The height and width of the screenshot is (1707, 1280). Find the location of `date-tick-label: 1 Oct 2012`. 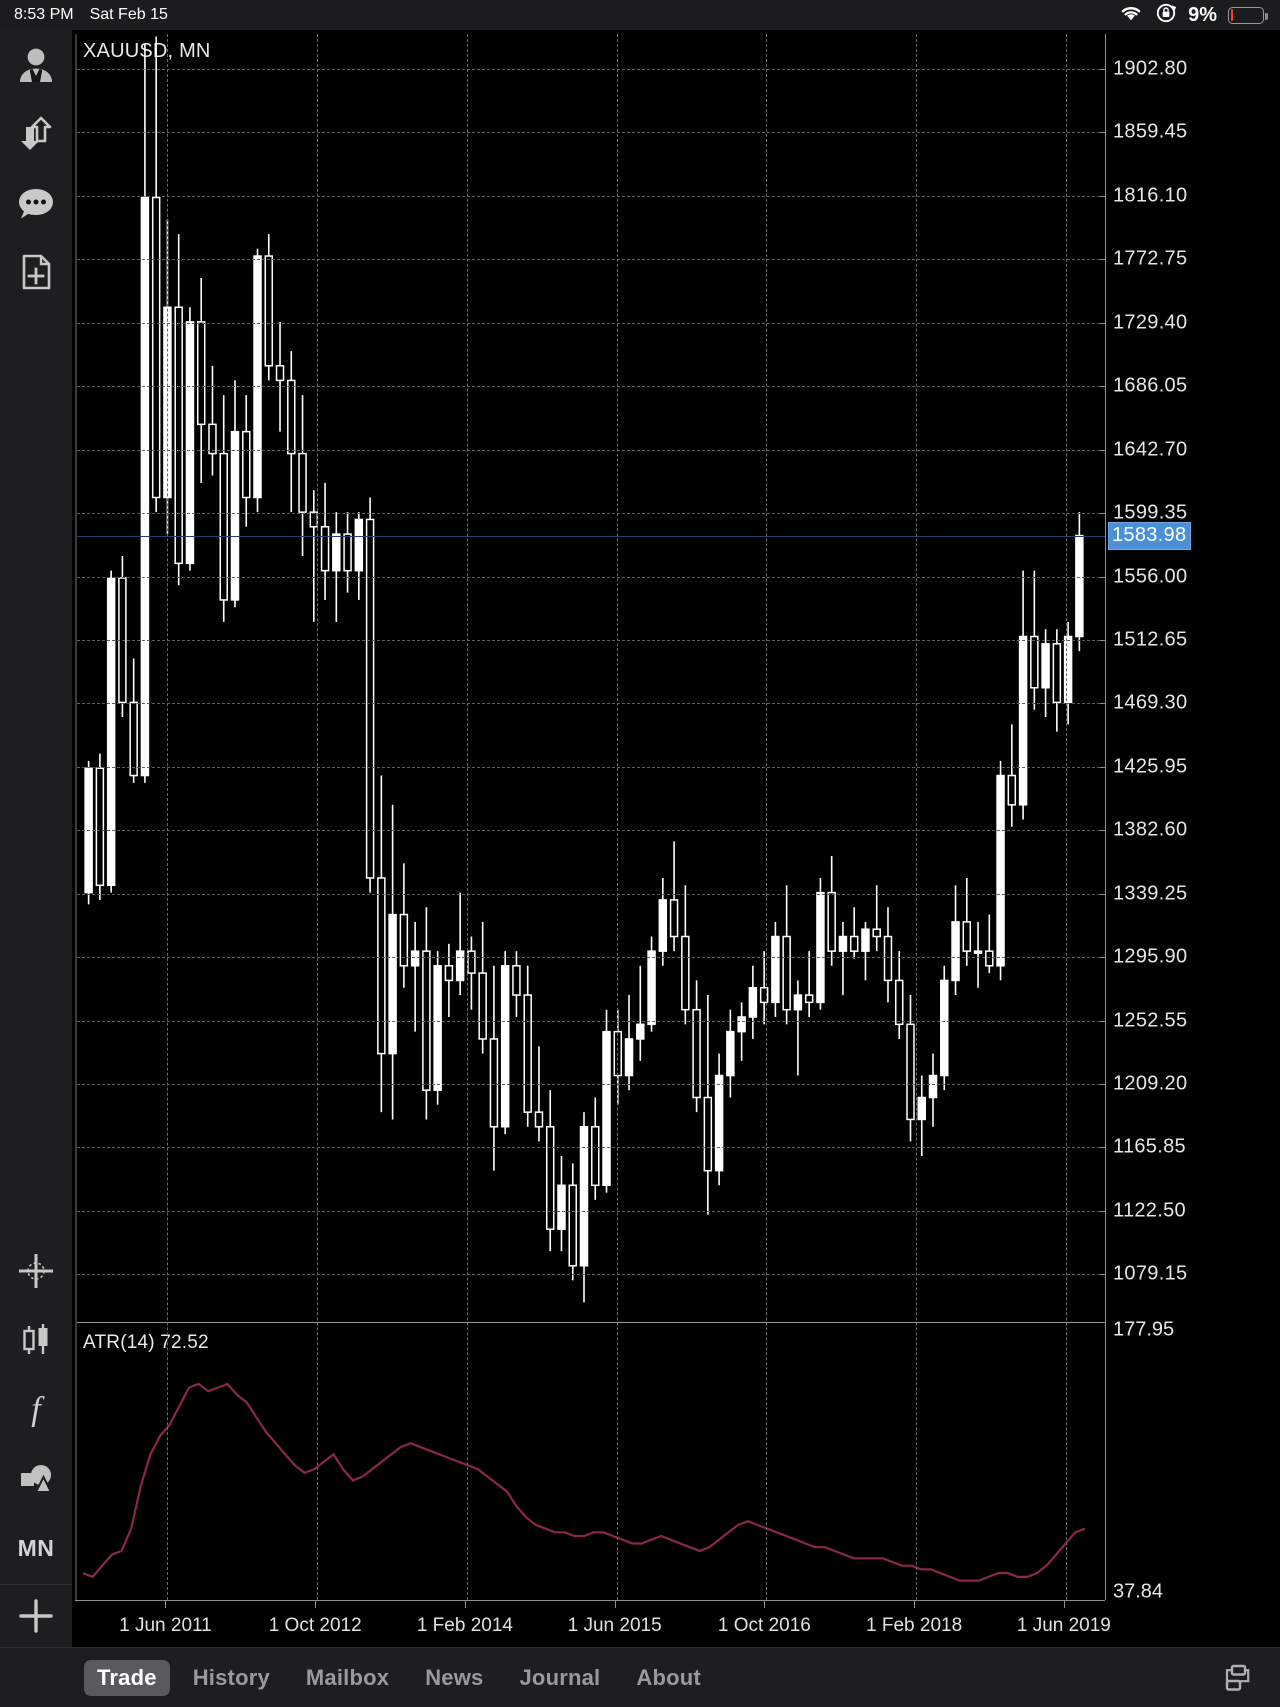

date-tick-label: 1 Oct 2012 is located at coordinates (315, 1625).